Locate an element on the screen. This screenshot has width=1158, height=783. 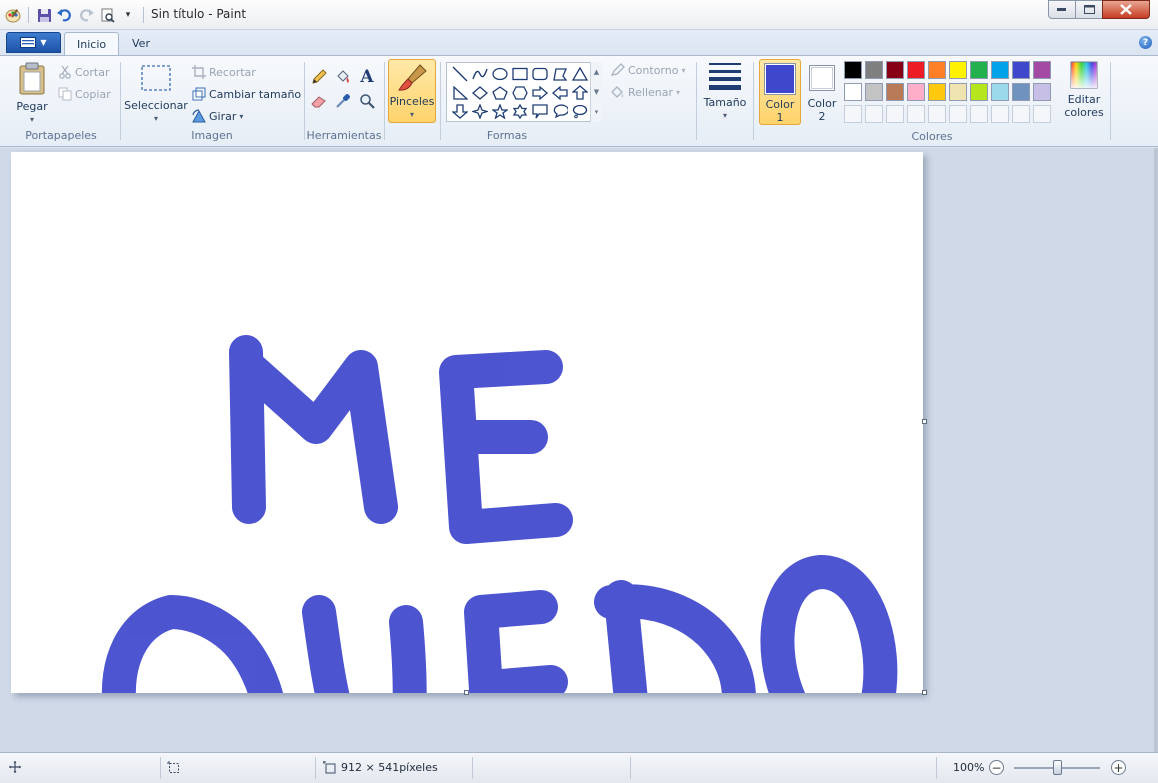
five-point-star-shape-icon is located at coordinates (500, 111).